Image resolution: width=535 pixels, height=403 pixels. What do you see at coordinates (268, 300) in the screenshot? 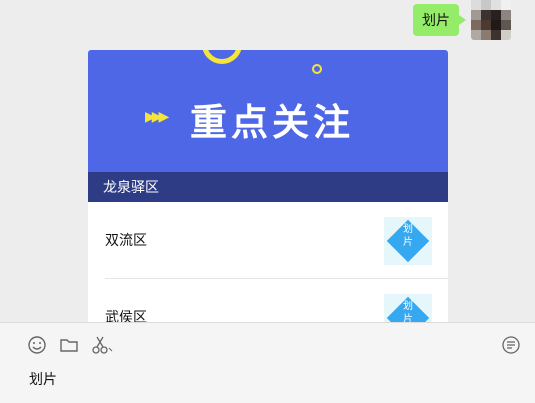
I see `article-list-item: 武侯区 划片` at bounding box center [268, 300].